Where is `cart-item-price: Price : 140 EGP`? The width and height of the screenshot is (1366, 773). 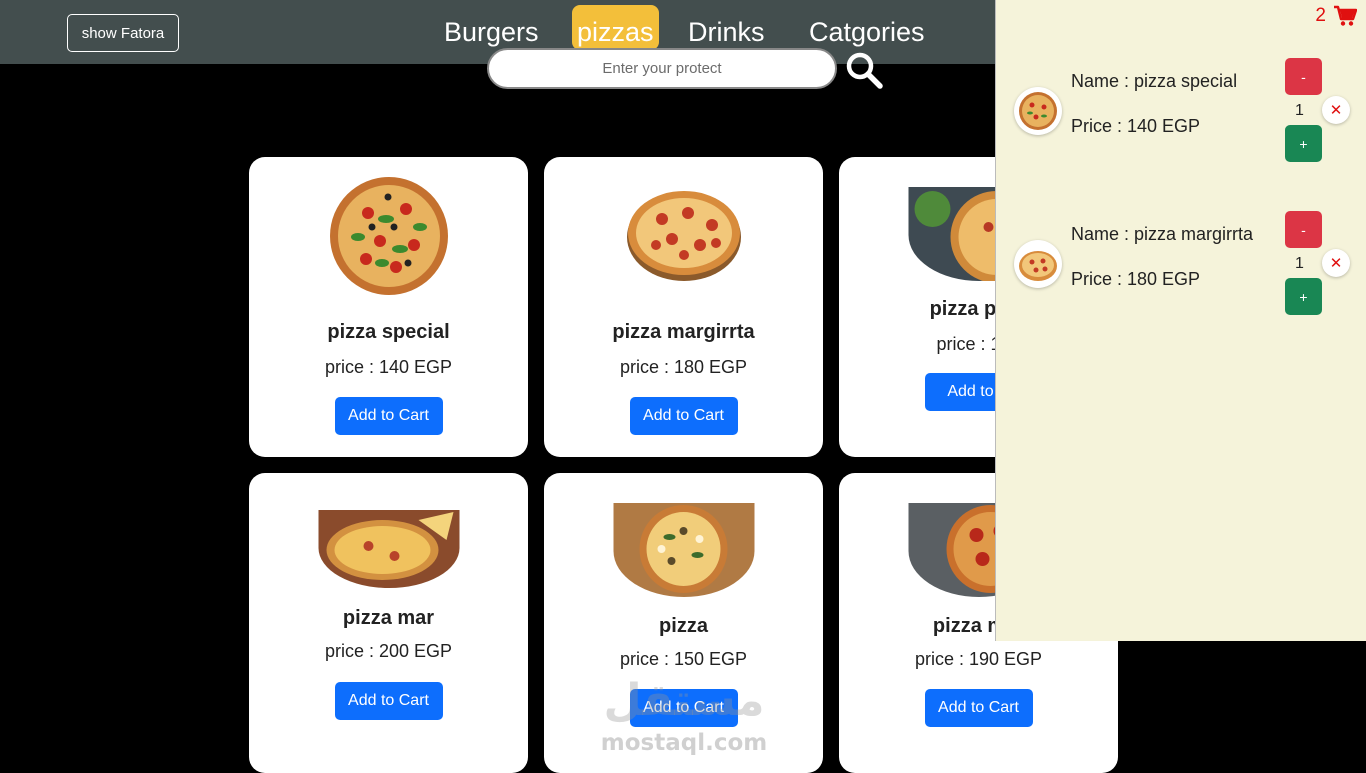 cart-item-price: Price : 140 EGP is located at coordinates (1136, 126).